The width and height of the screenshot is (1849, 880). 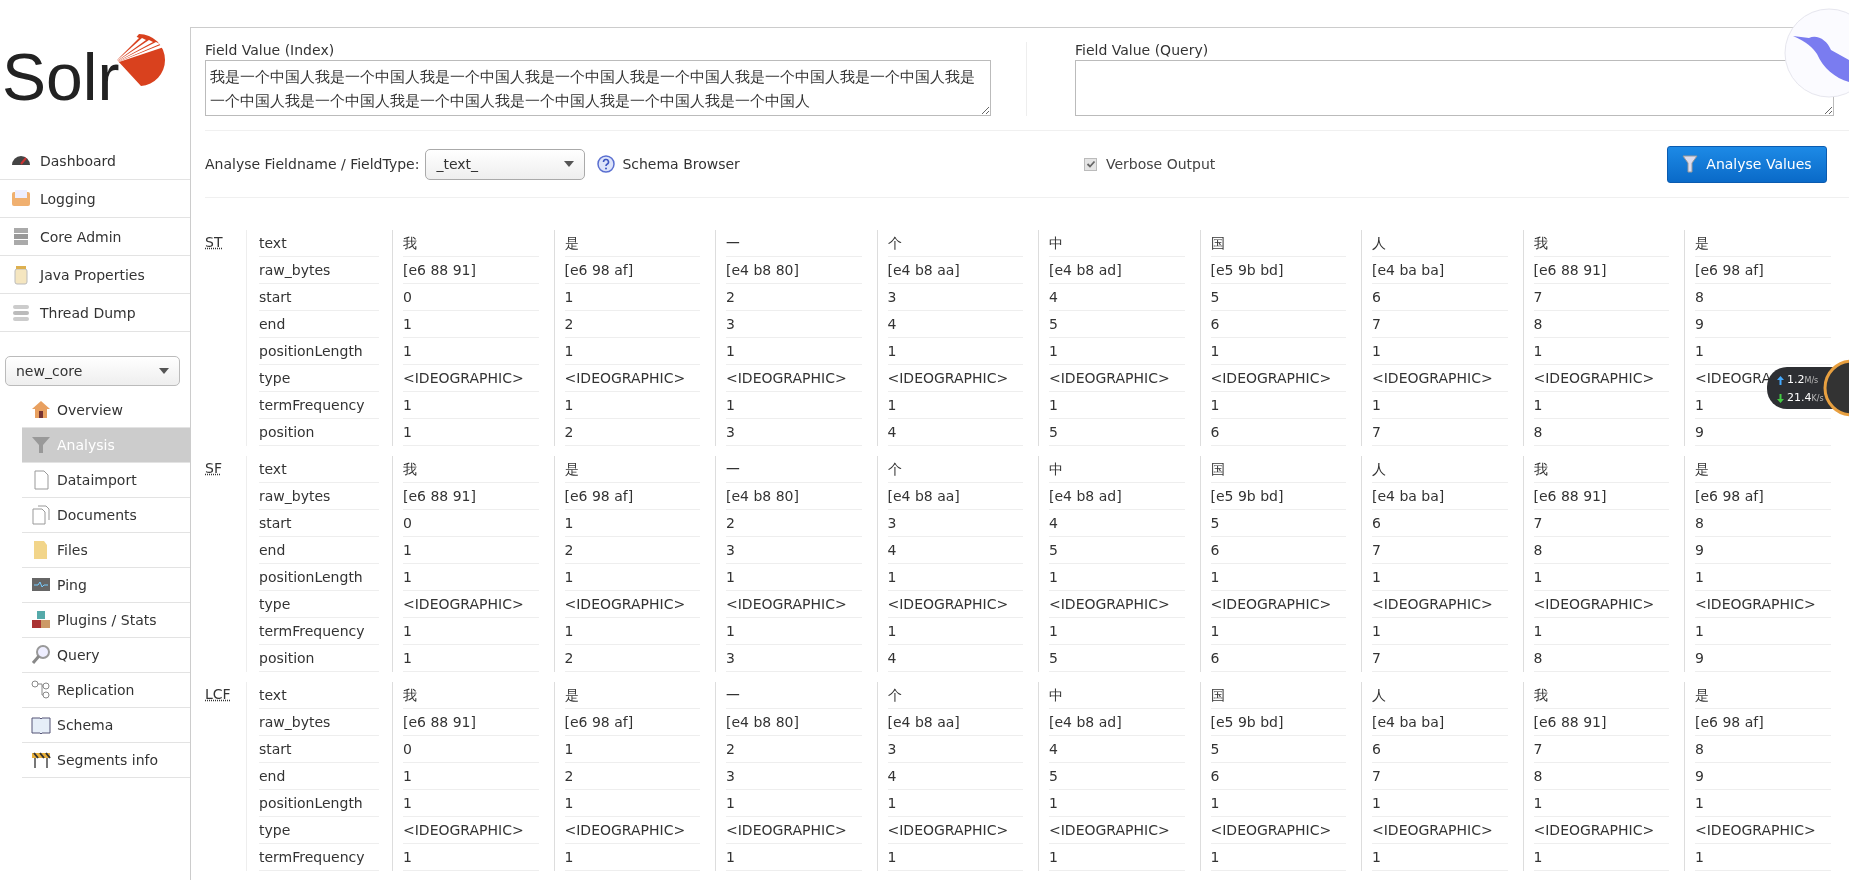 What do you see at coordinates (319, 577) in the screenshot?
I see `attribute-name: positionLength` at bounding box center [319, 577].